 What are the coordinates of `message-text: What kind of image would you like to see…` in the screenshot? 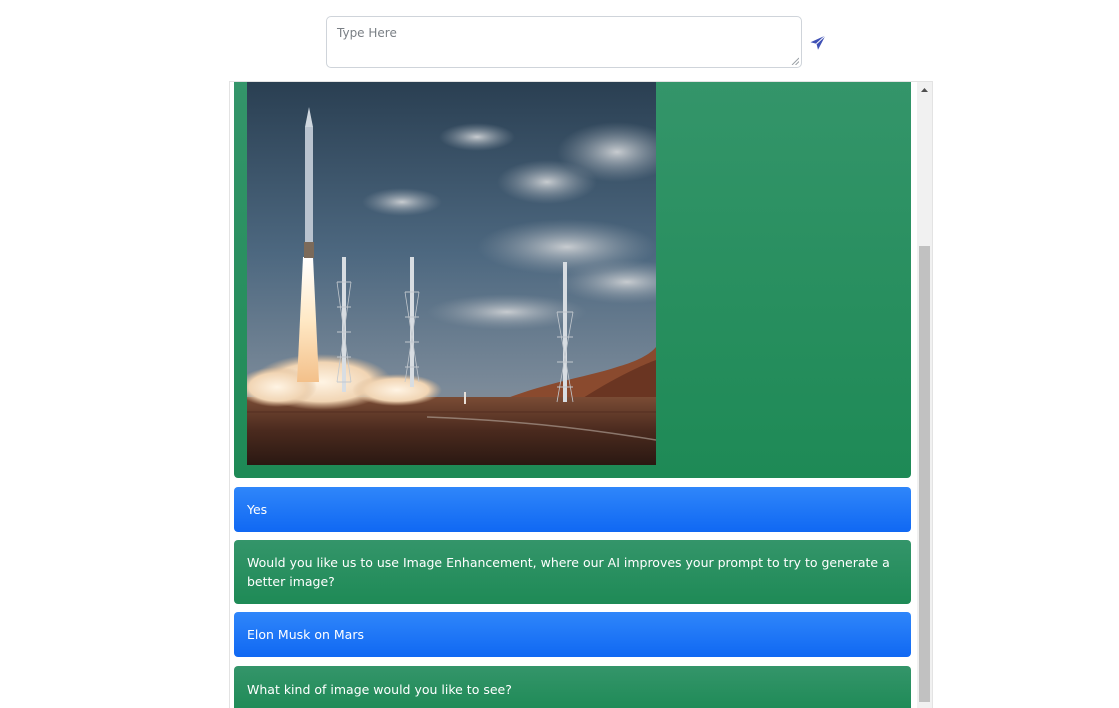 It's located at (379, 689).